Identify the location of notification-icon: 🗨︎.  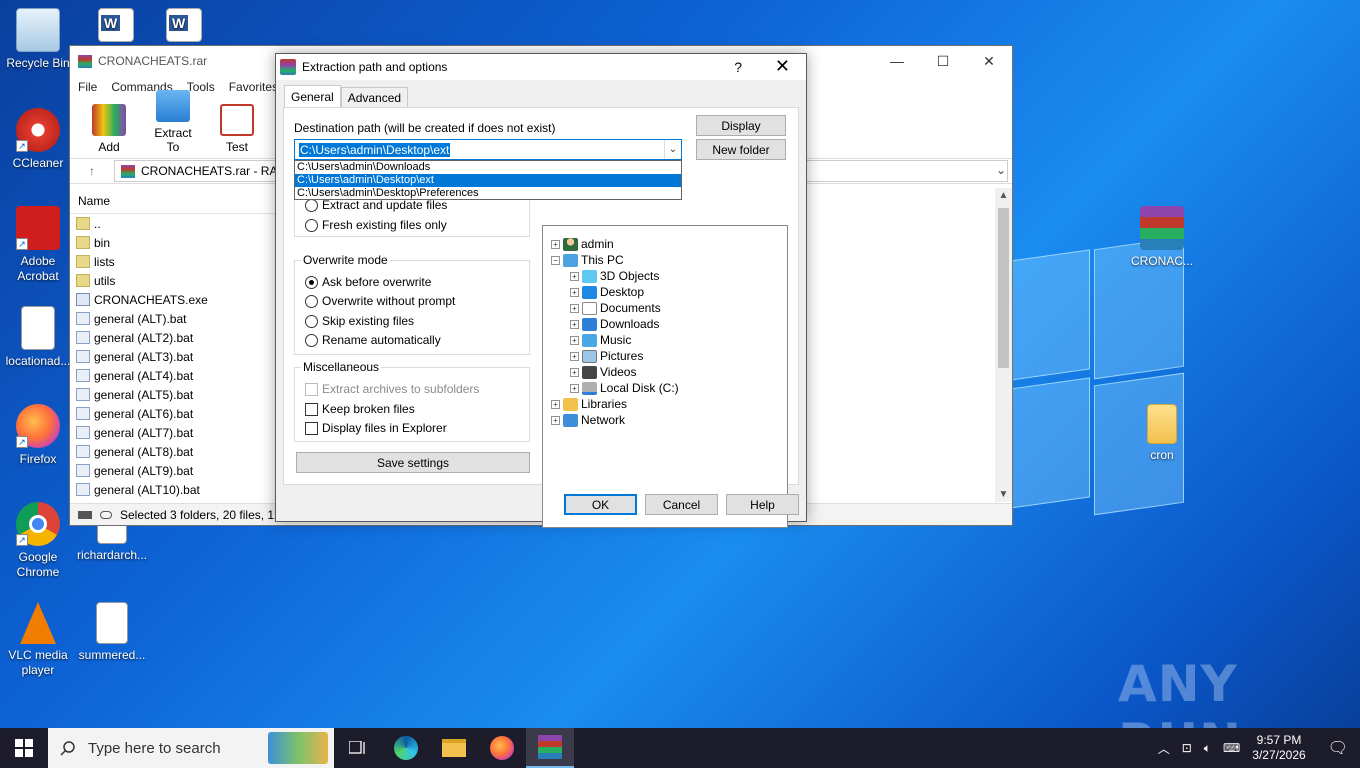
(1338, 748).